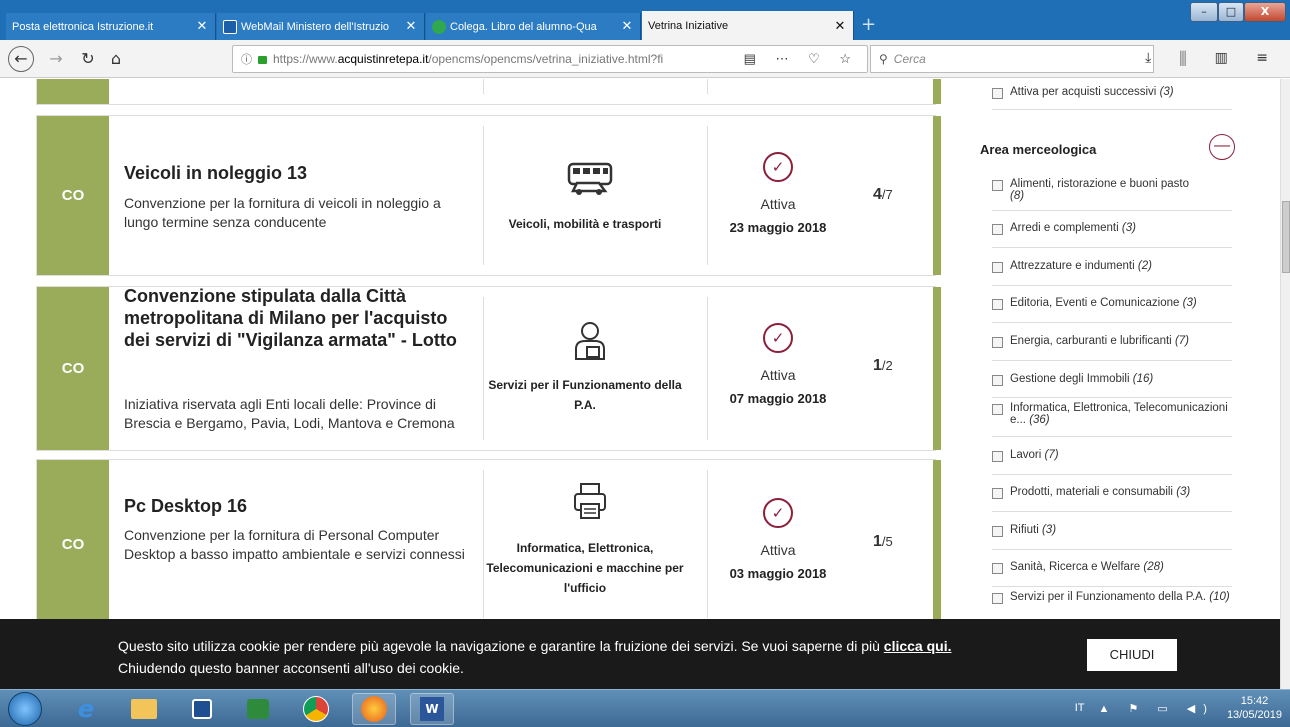  Describe the element at coordinates (877, 365) in the screenshot. I see `count-current: 1` at that location.